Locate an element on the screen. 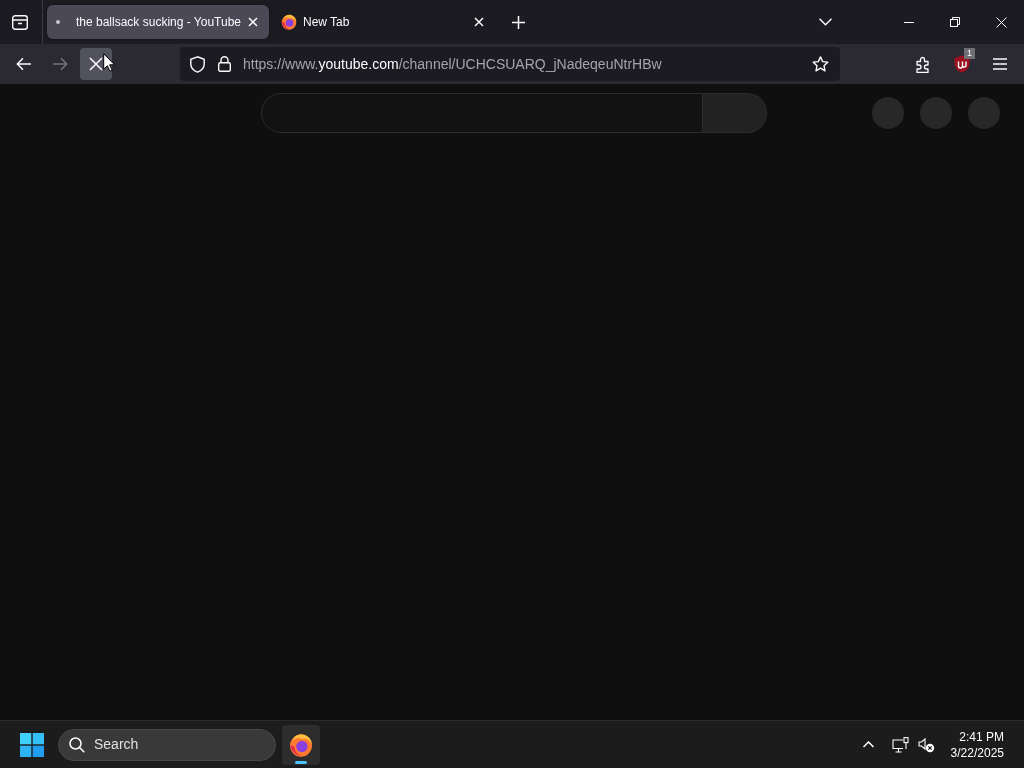 The height and width of the screenshot is (768, 1024). tray-box-icon is located at coordinates (20, 22).